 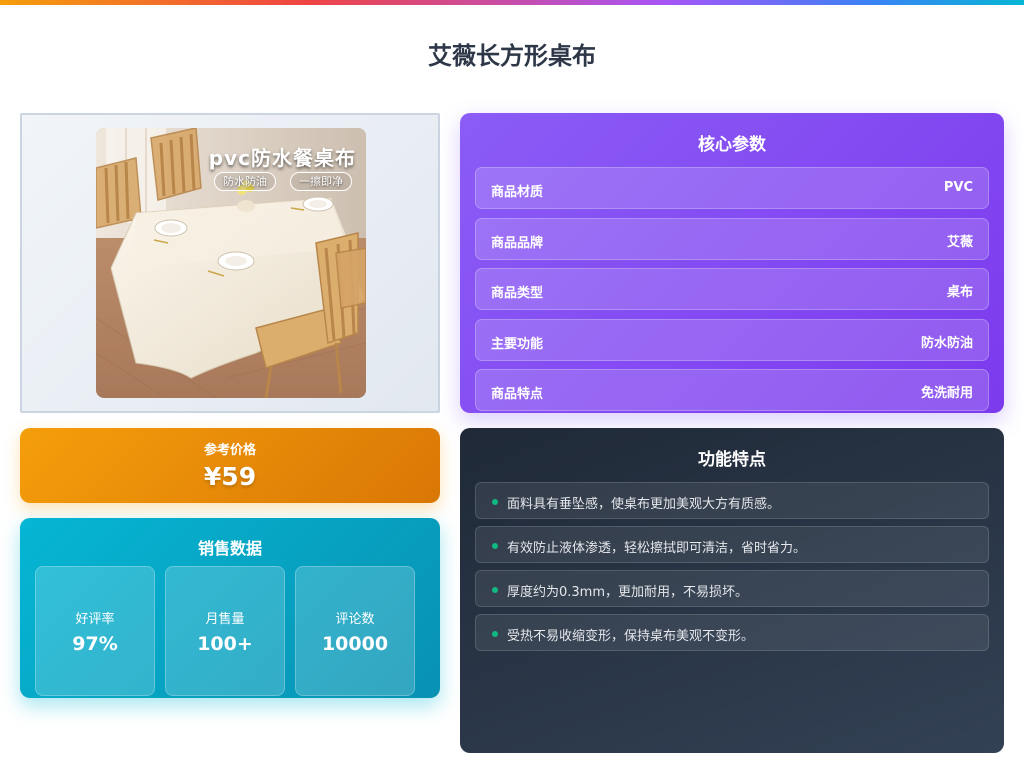 I want to click on top-accent-bar, so click(x=512, y=2).